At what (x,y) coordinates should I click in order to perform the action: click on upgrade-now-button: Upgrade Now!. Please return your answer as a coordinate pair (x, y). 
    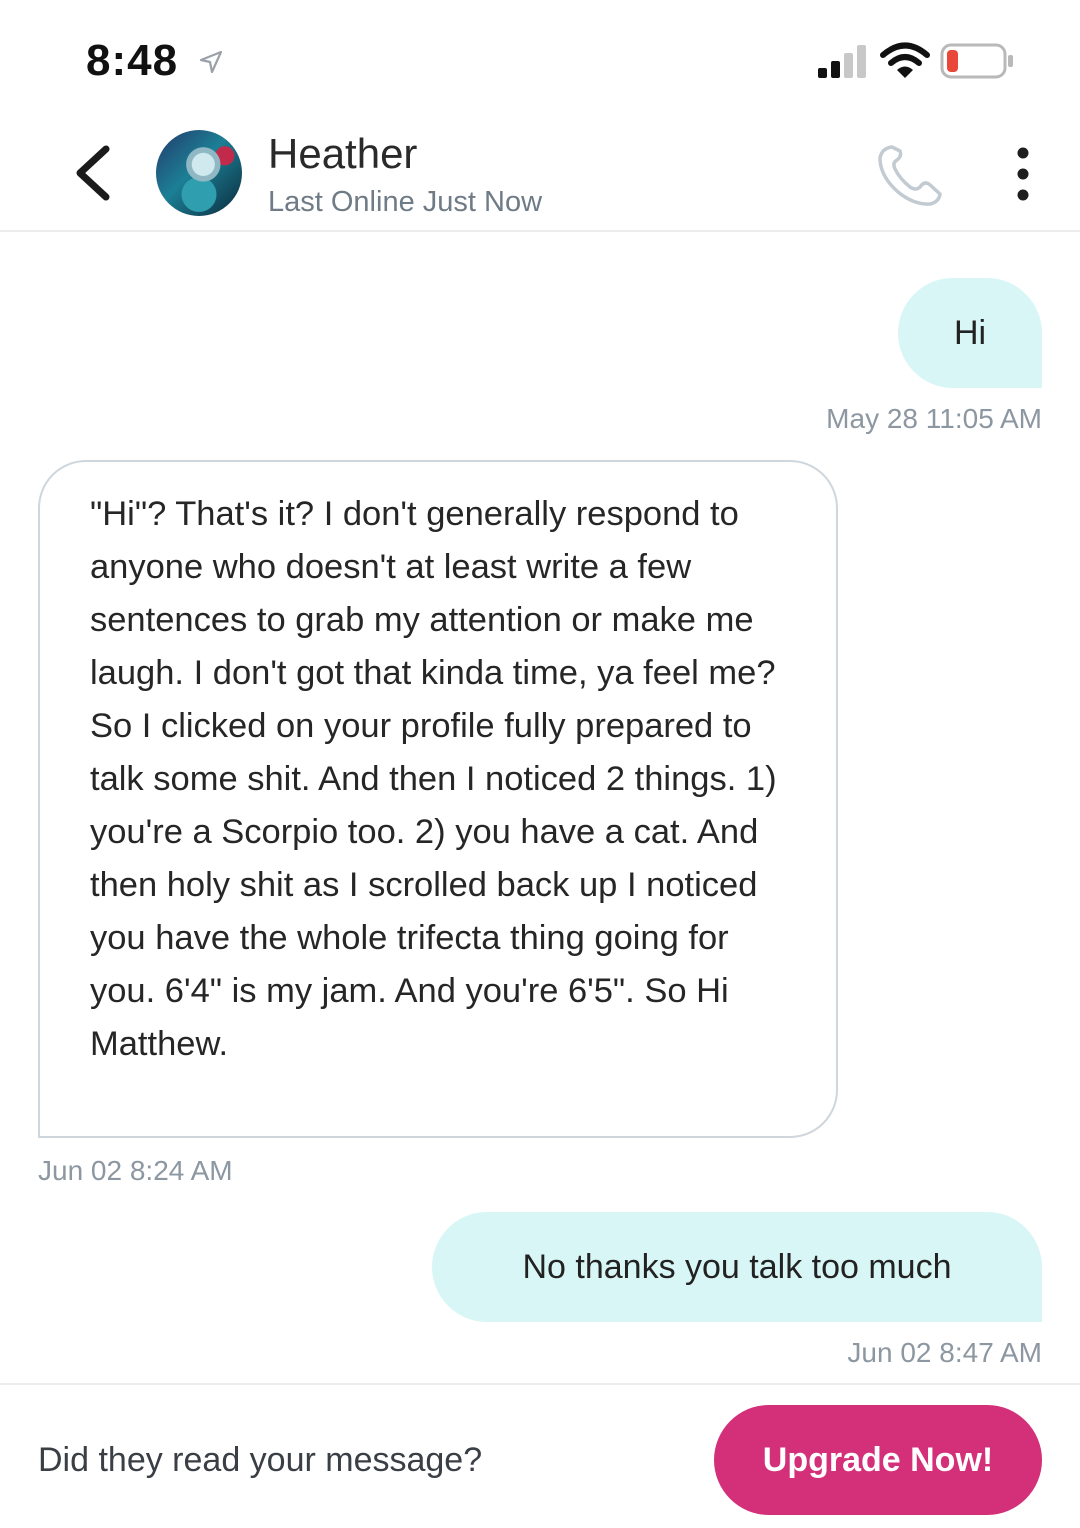
    Looking at the image, I should click on (878, 1460).